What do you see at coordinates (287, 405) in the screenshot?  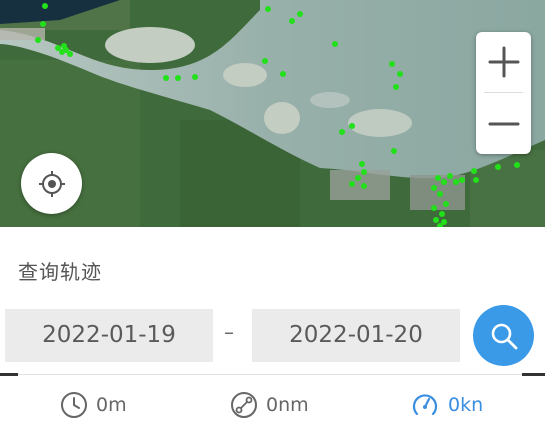 I see `distance-value: 0nm` at bounding box center [287, 405].